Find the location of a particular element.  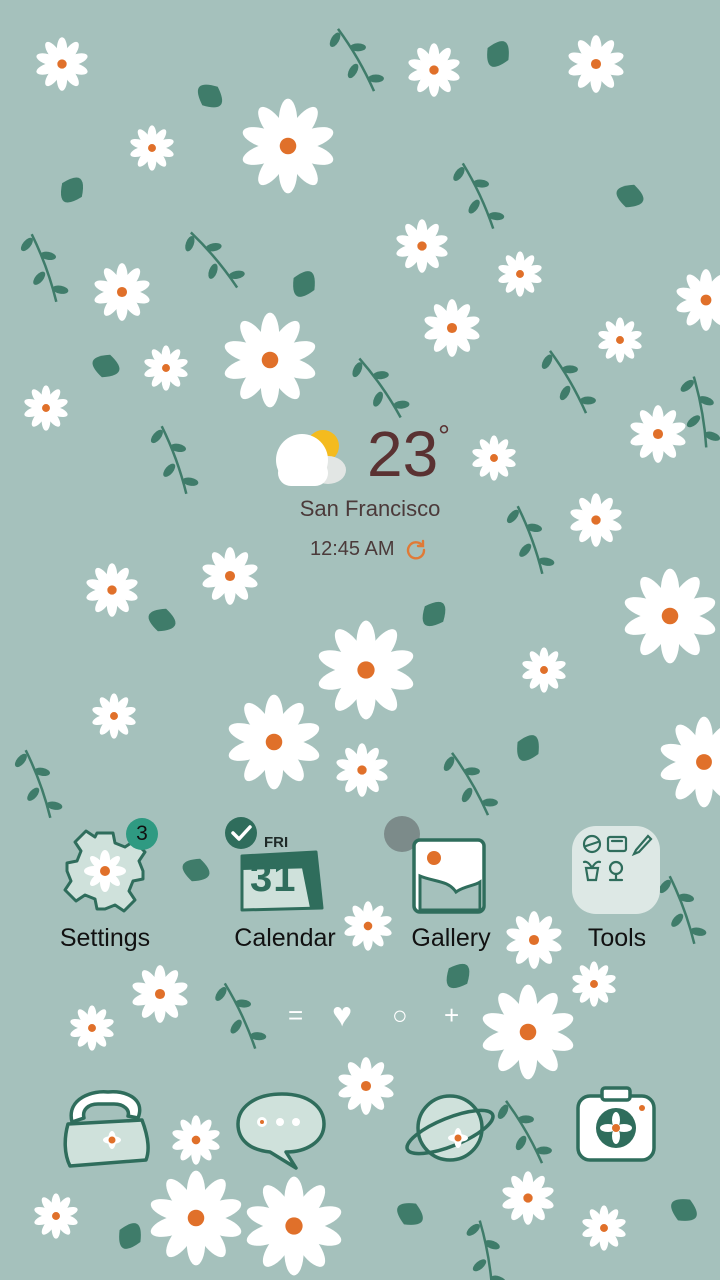

message-bubble-icon is located at coordinates (282, 1130).